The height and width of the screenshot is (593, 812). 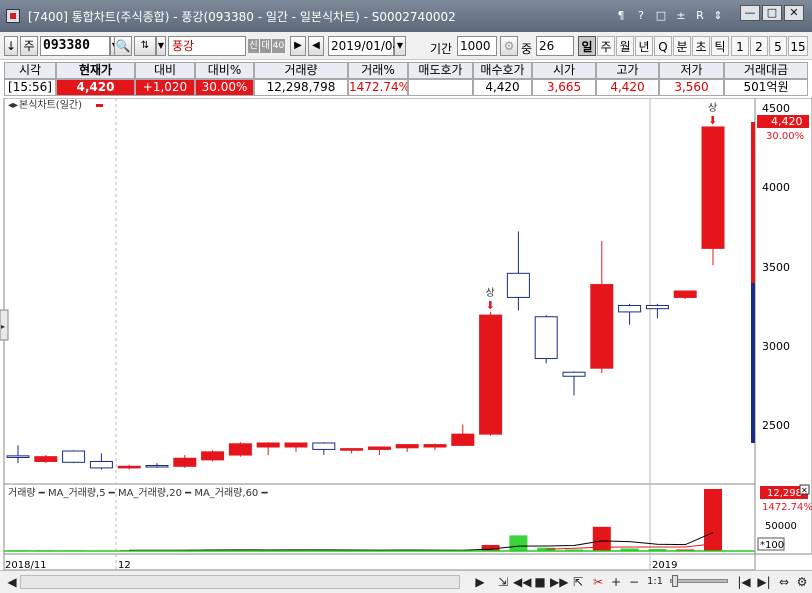 What do you see at coordinates (240, 582) in the screenshot?
I see `scroll-track` at bounding box center [240, 582].